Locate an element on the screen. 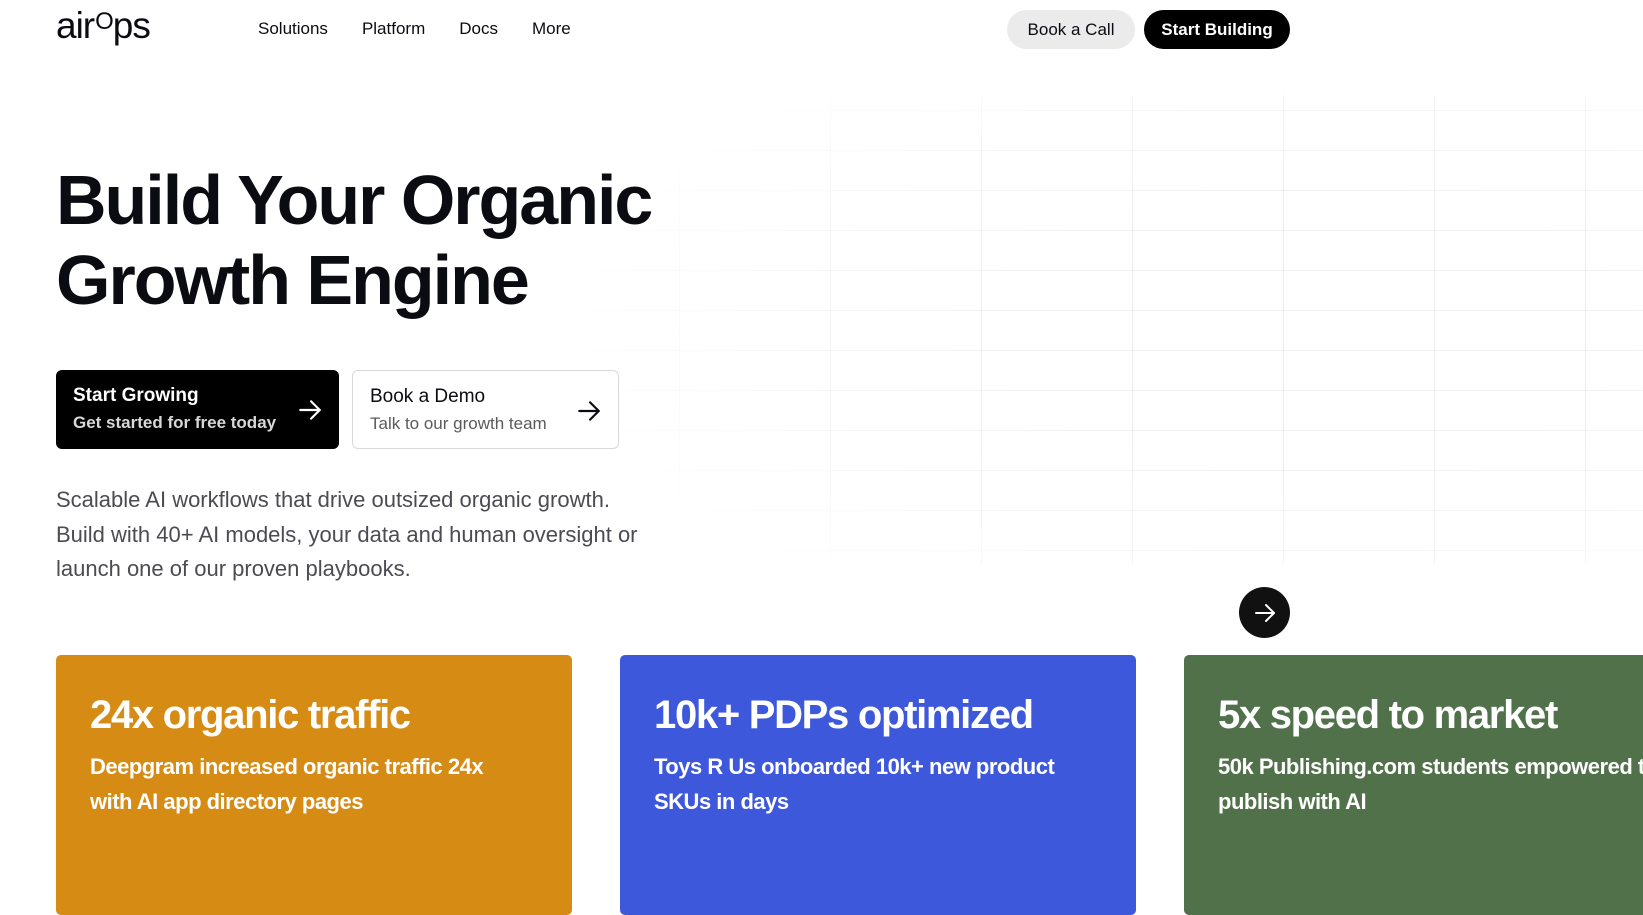  book-call-button: Book a Call is located at coordinates (1071, 29).